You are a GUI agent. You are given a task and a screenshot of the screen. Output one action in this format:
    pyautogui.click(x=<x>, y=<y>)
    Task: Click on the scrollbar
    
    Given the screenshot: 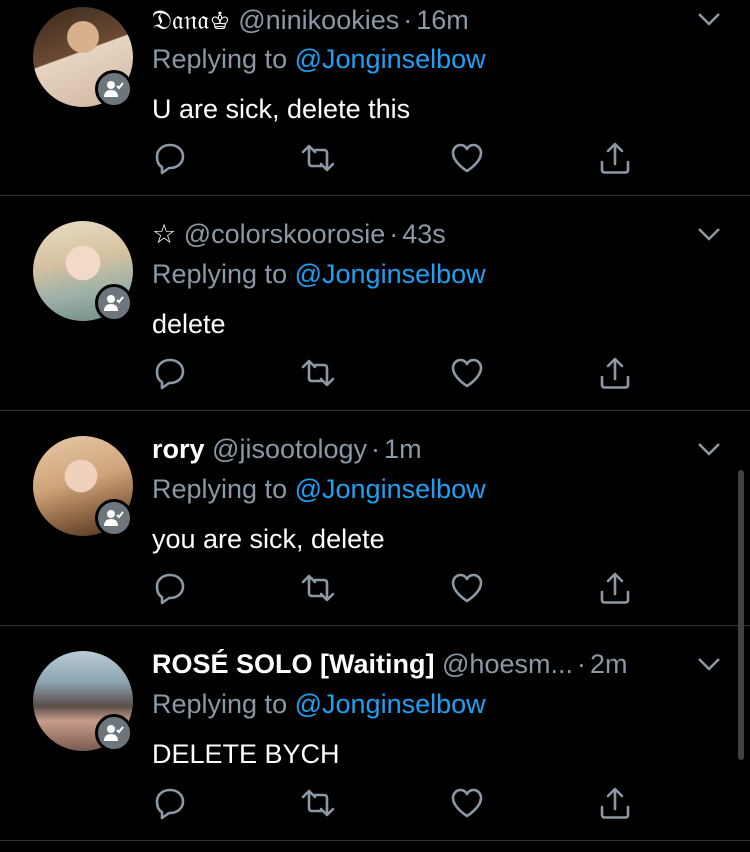 What is the action you would take?
    pyautogui.click(x=741, y=615)
    